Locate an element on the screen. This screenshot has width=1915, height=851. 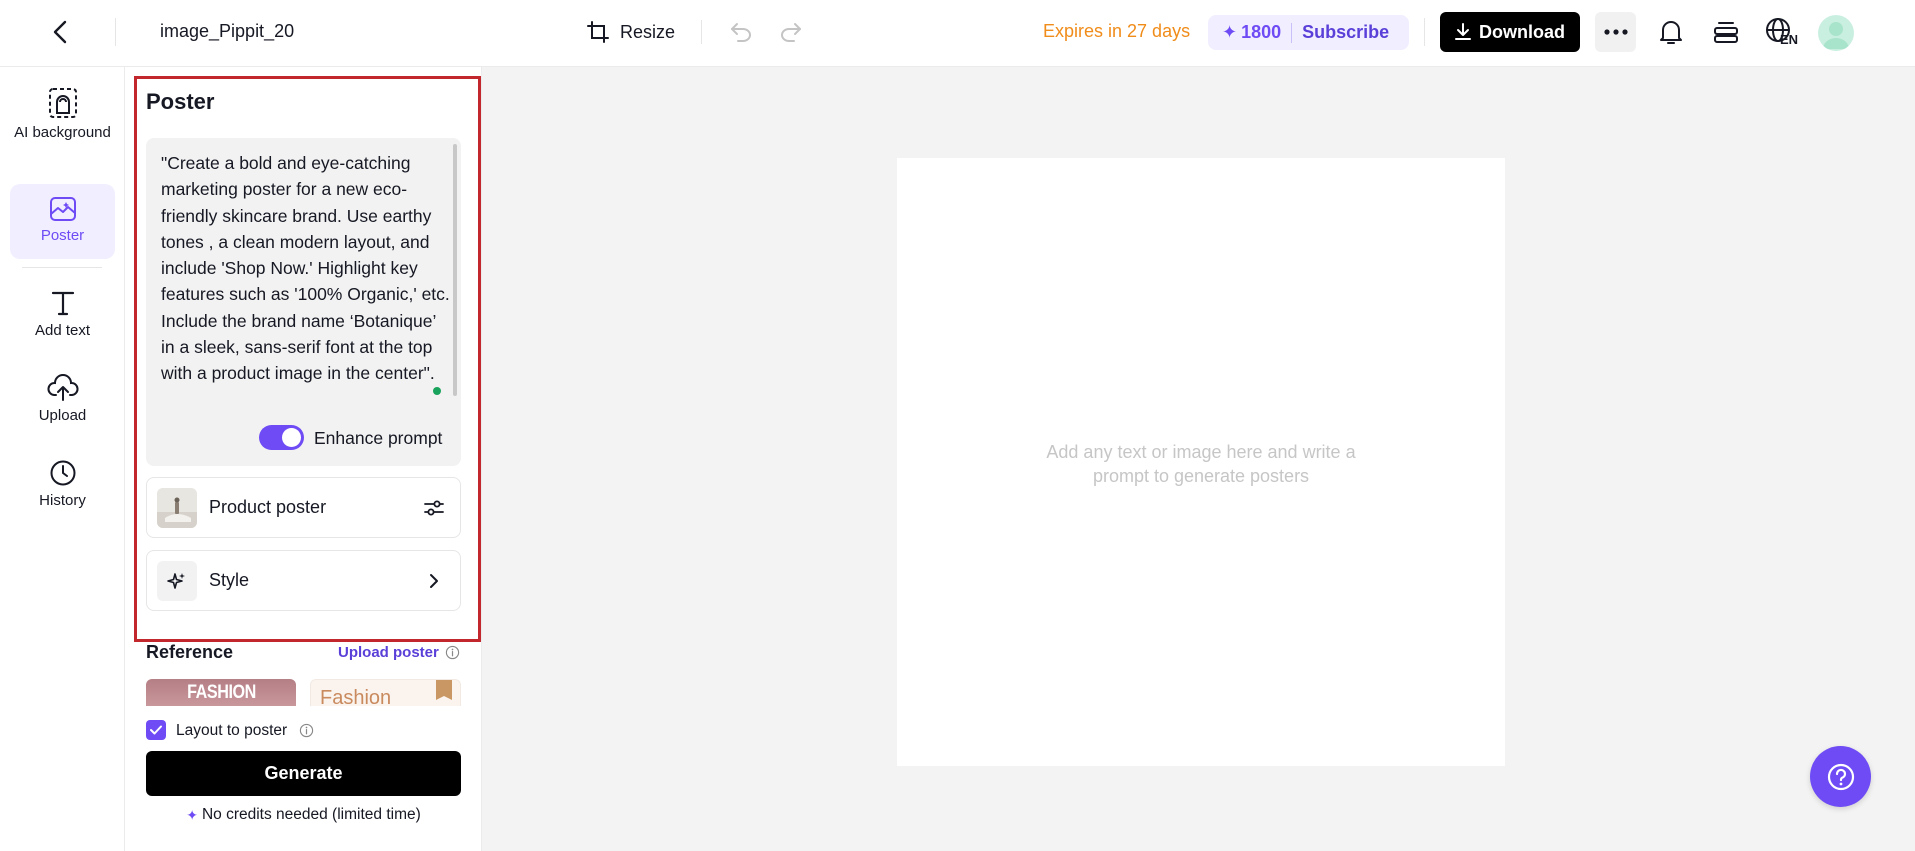
layout-to-poster-label: Layout to poster is located at coordinates (232, 730).